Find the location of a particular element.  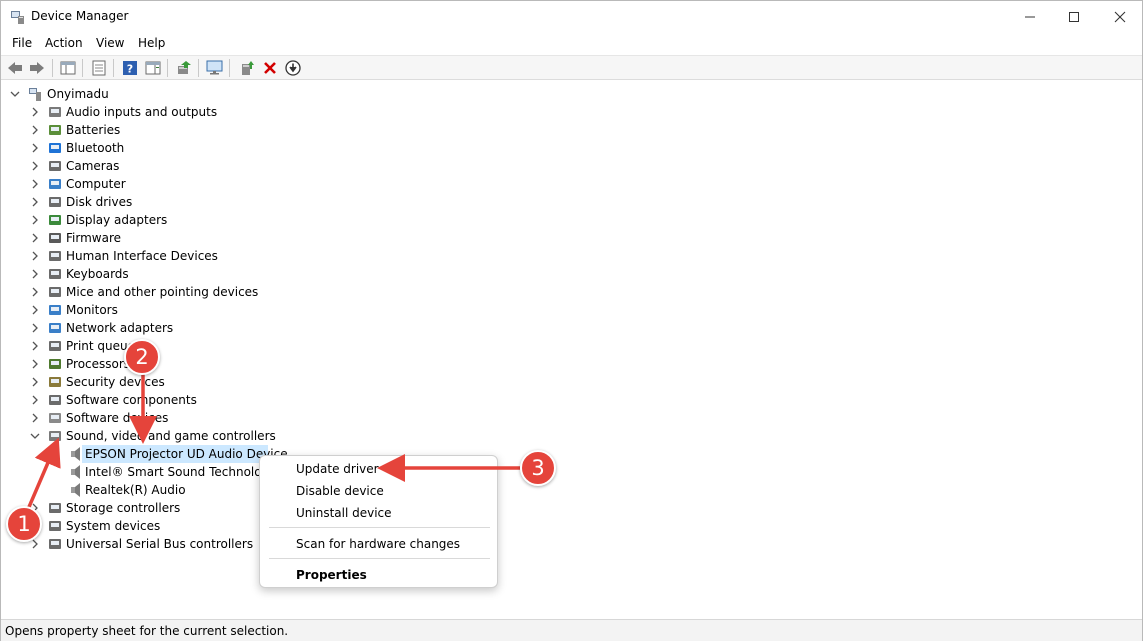

tree-category-row: Display adapters is located at coordinates (157, 220).